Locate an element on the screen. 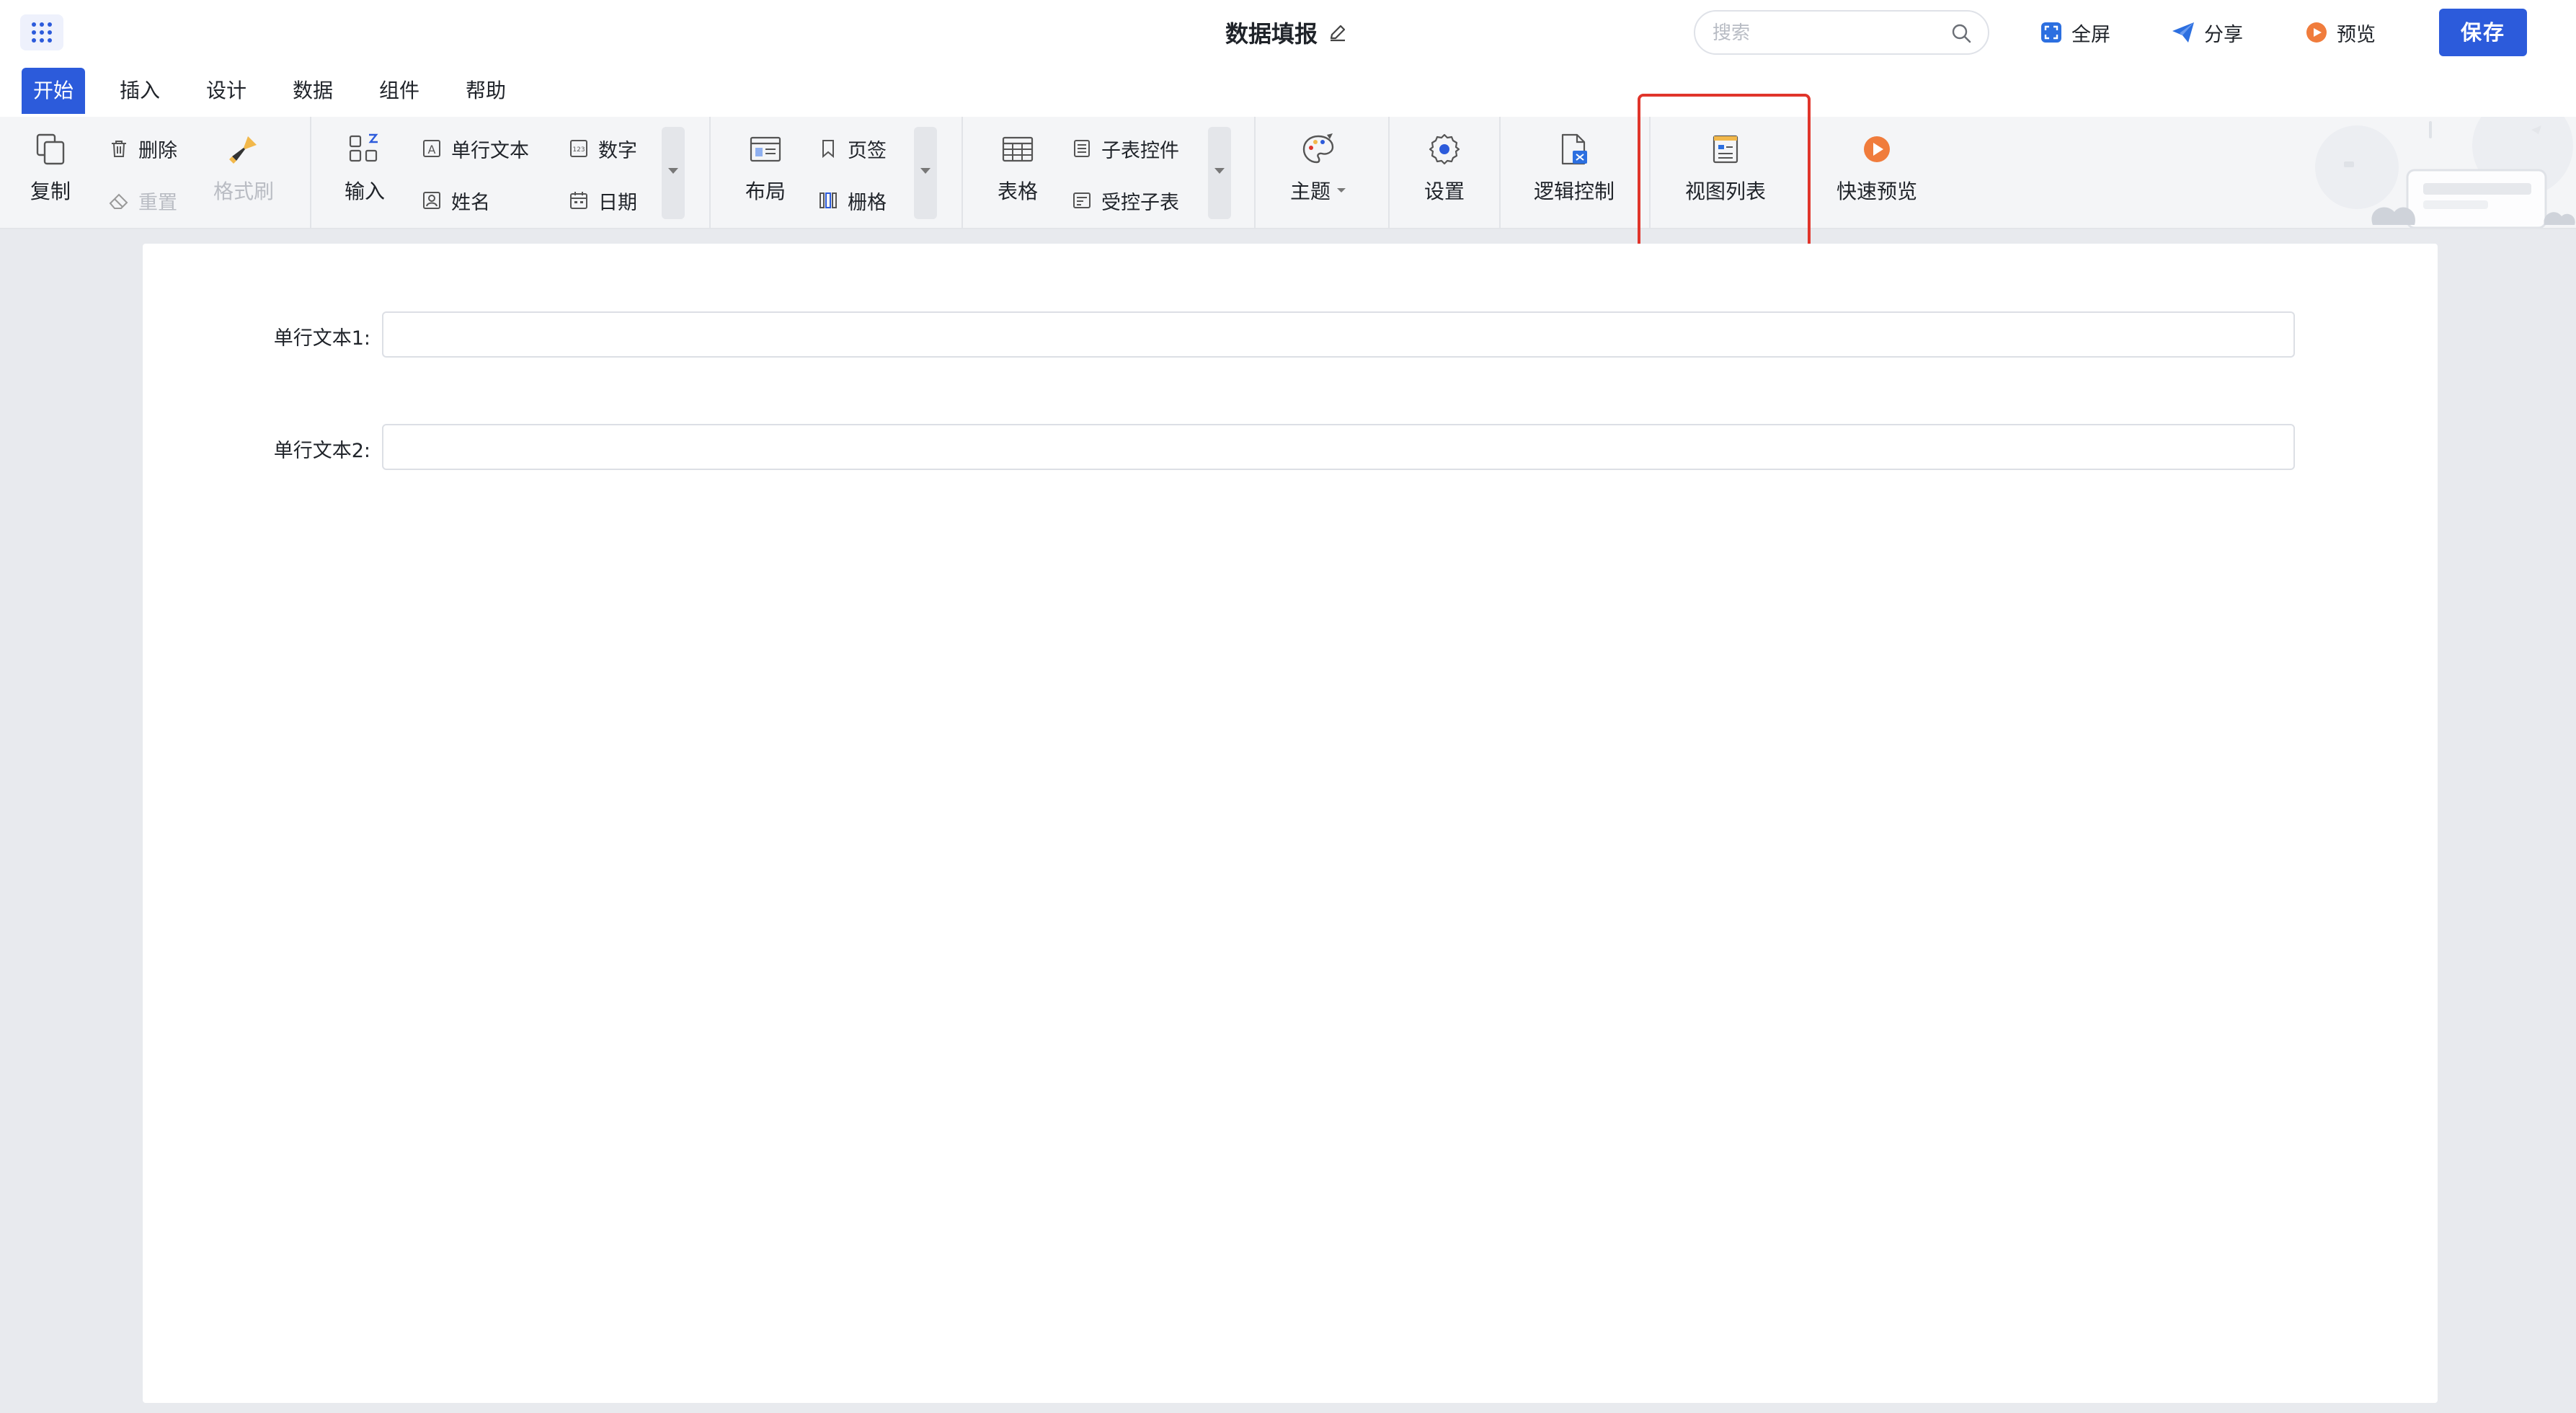  format-brush-label: 格式刷 is located at coordinates (244, 191).